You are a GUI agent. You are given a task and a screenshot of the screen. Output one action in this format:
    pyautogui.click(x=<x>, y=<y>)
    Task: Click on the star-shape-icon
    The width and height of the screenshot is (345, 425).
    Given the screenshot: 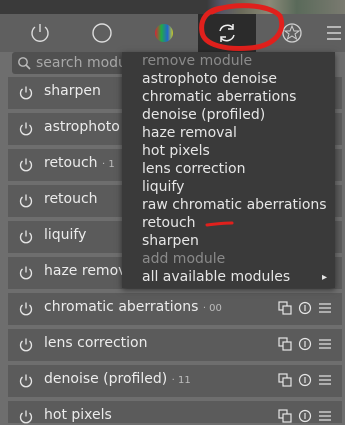 What is the action you would take?
    pyautogui.click(x=292, y=33)
    